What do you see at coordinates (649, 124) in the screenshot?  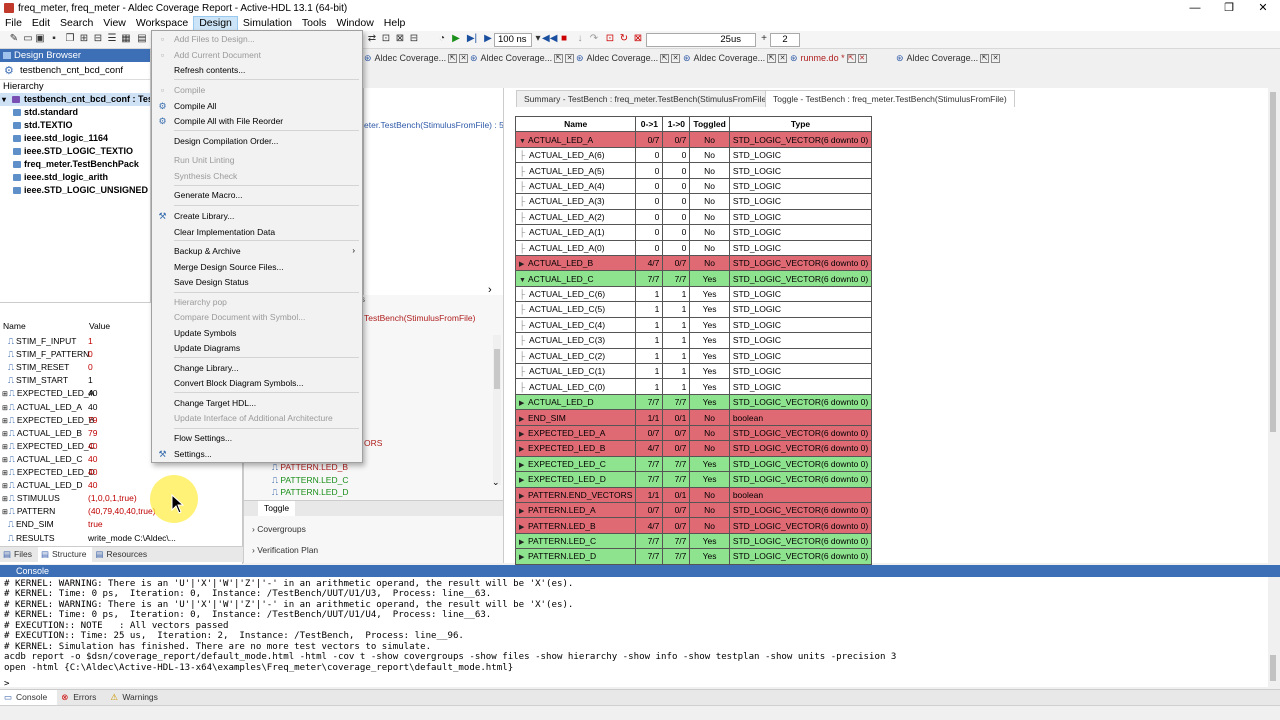 I see `column-header: 0->1` at bounding box center [649, 124].